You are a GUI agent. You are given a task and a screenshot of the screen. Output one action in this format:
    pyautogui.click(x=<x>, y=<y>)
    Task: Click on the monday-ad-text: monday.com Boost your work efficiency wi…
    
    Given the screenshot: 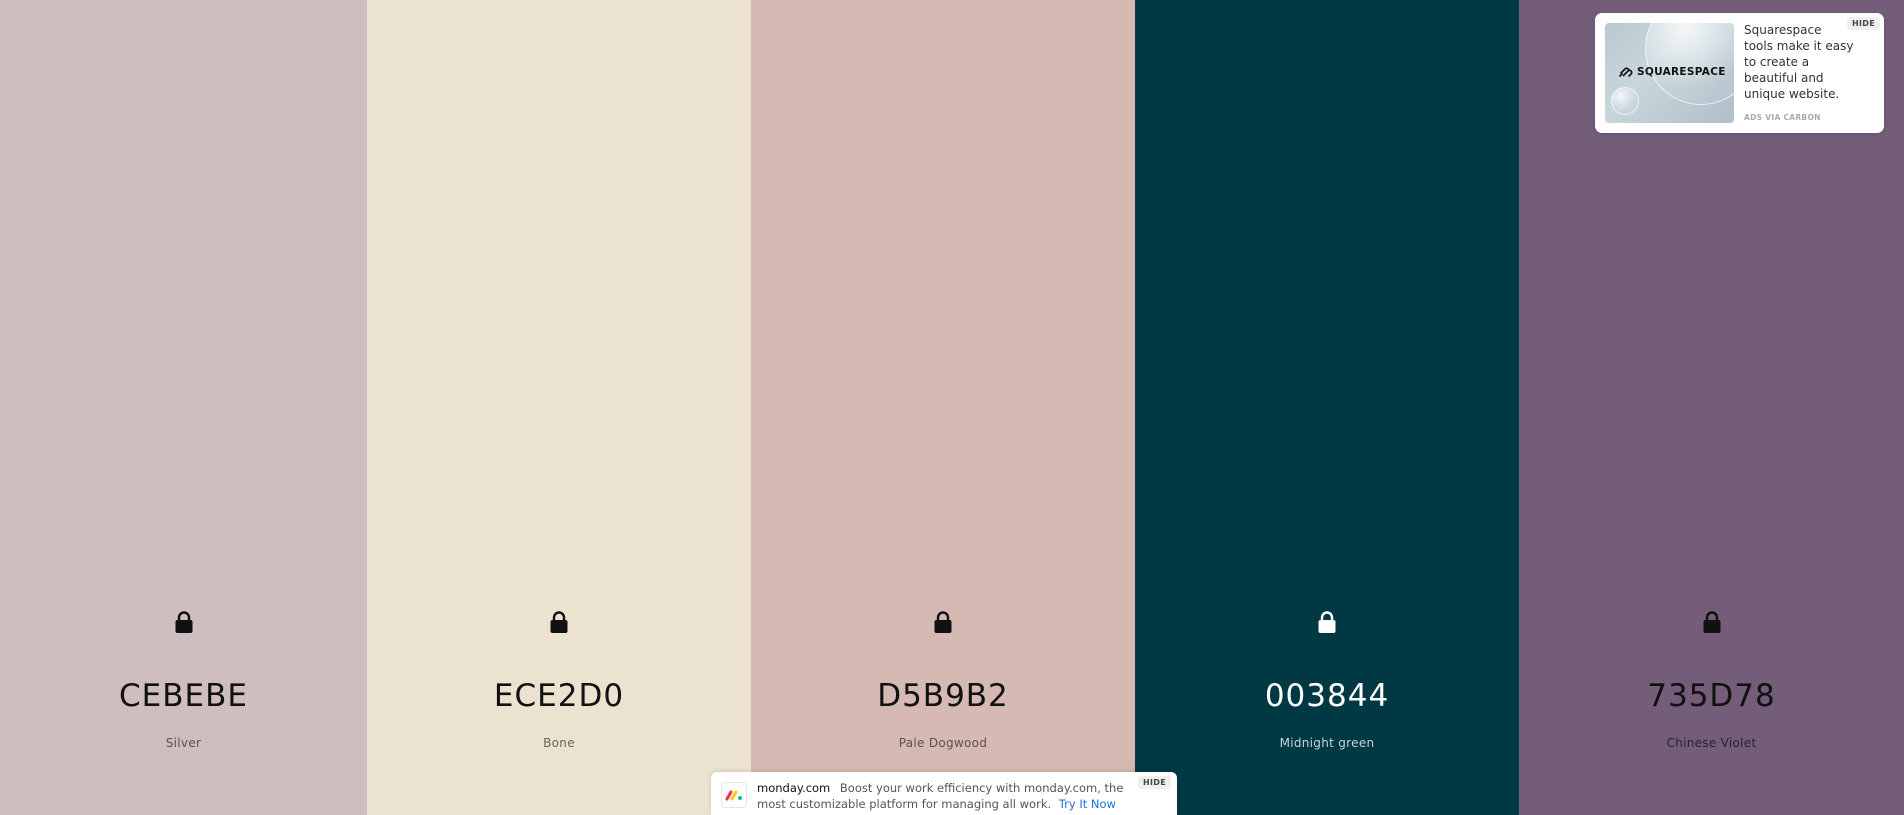 What is the action you would take?
    pyautogui.click(x=947, y=796)
    